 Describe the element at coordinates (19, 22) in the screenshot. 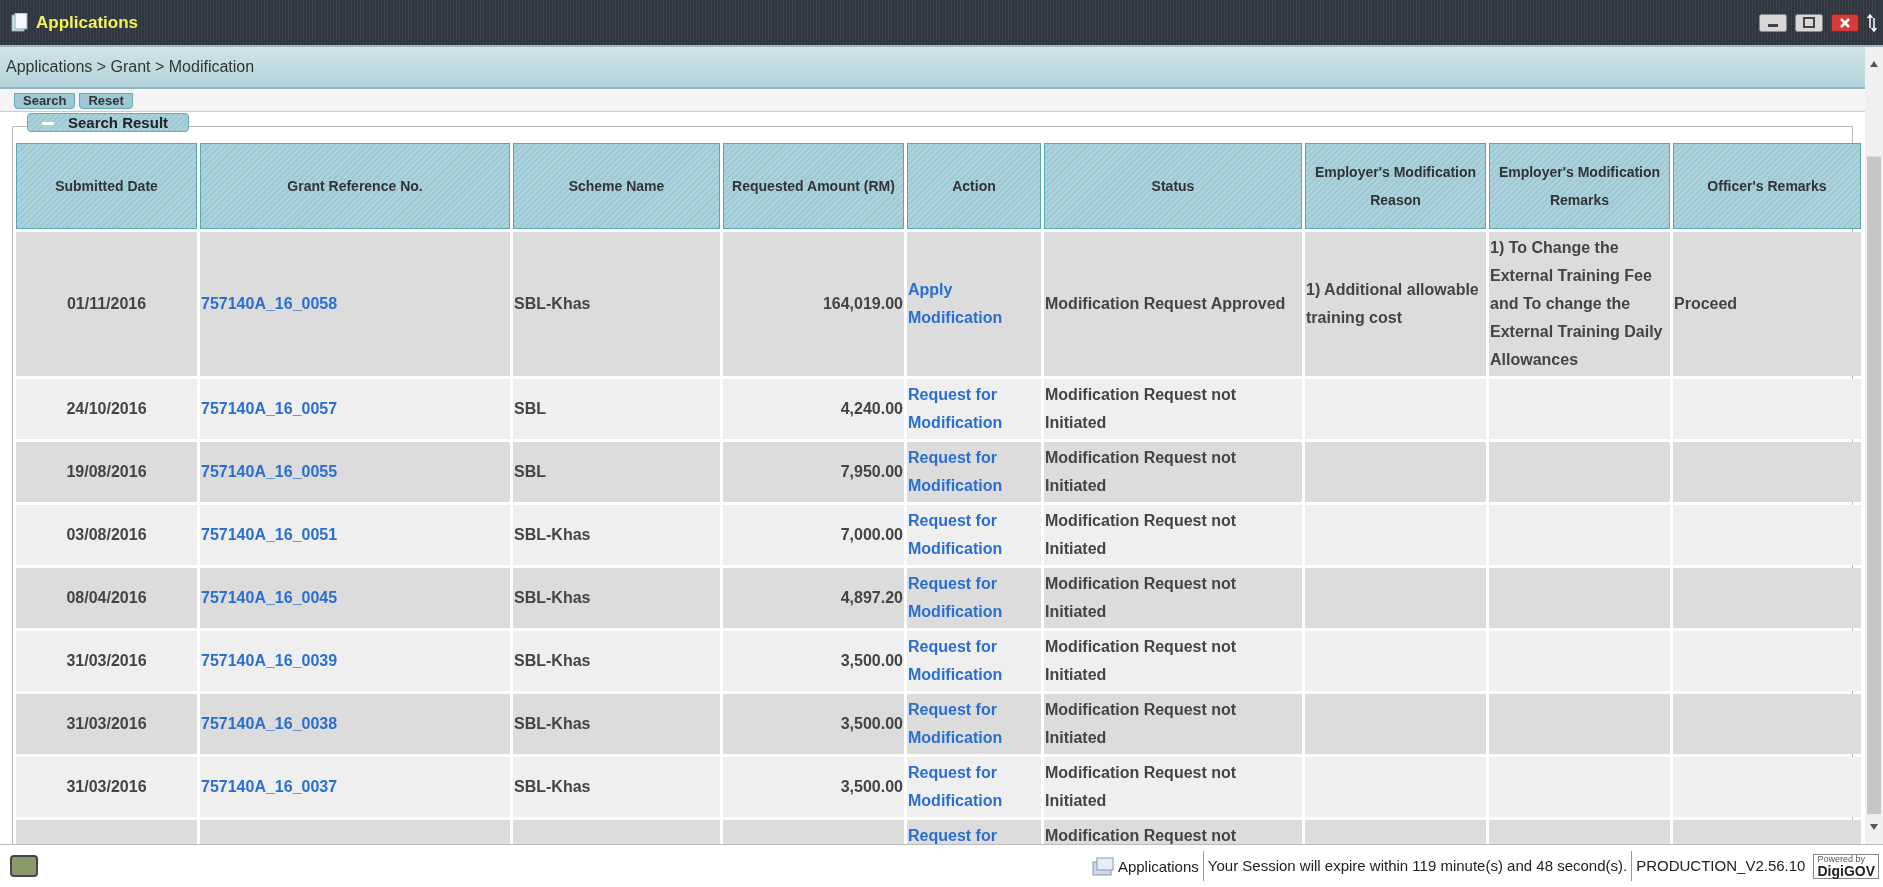

I see `document-icon` at that location.